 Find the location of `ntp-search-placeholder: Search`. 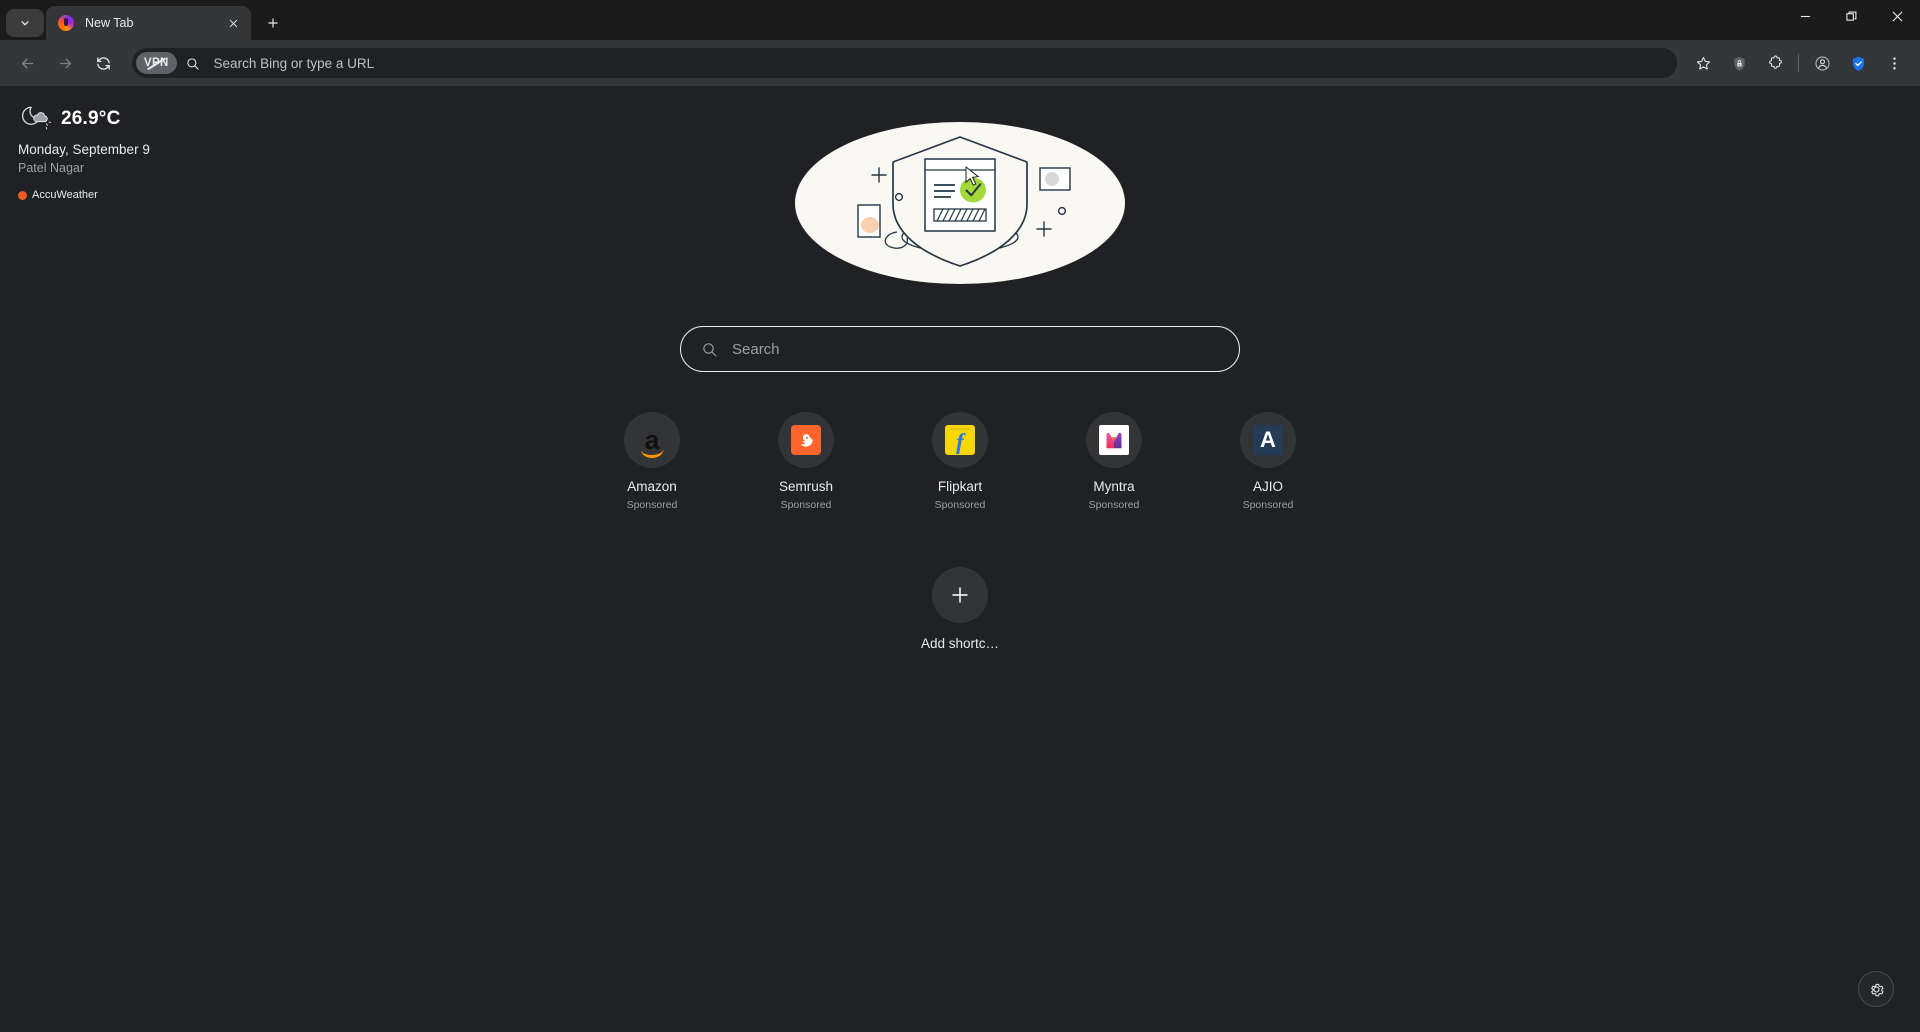

ntp-search-placeholder: Search is located at coordinates (756, 349).